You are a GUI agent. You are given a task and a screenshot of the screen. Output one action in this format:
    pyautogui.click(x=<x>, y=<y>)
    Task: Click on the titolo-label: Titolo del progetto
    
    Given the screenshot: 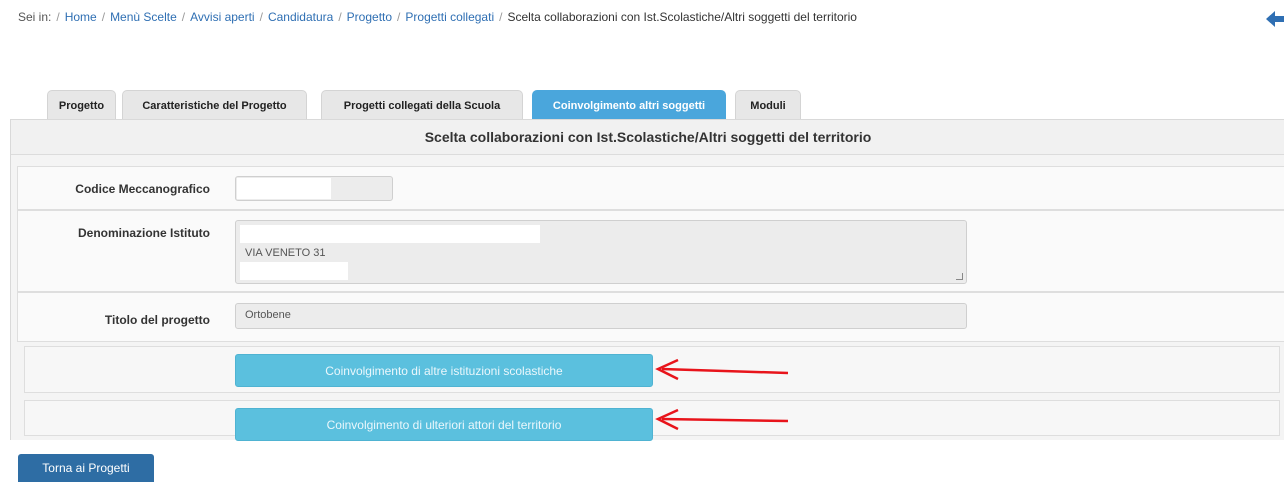 What is the action you would take?
    pyautogui.click(x=157, y=320)
    